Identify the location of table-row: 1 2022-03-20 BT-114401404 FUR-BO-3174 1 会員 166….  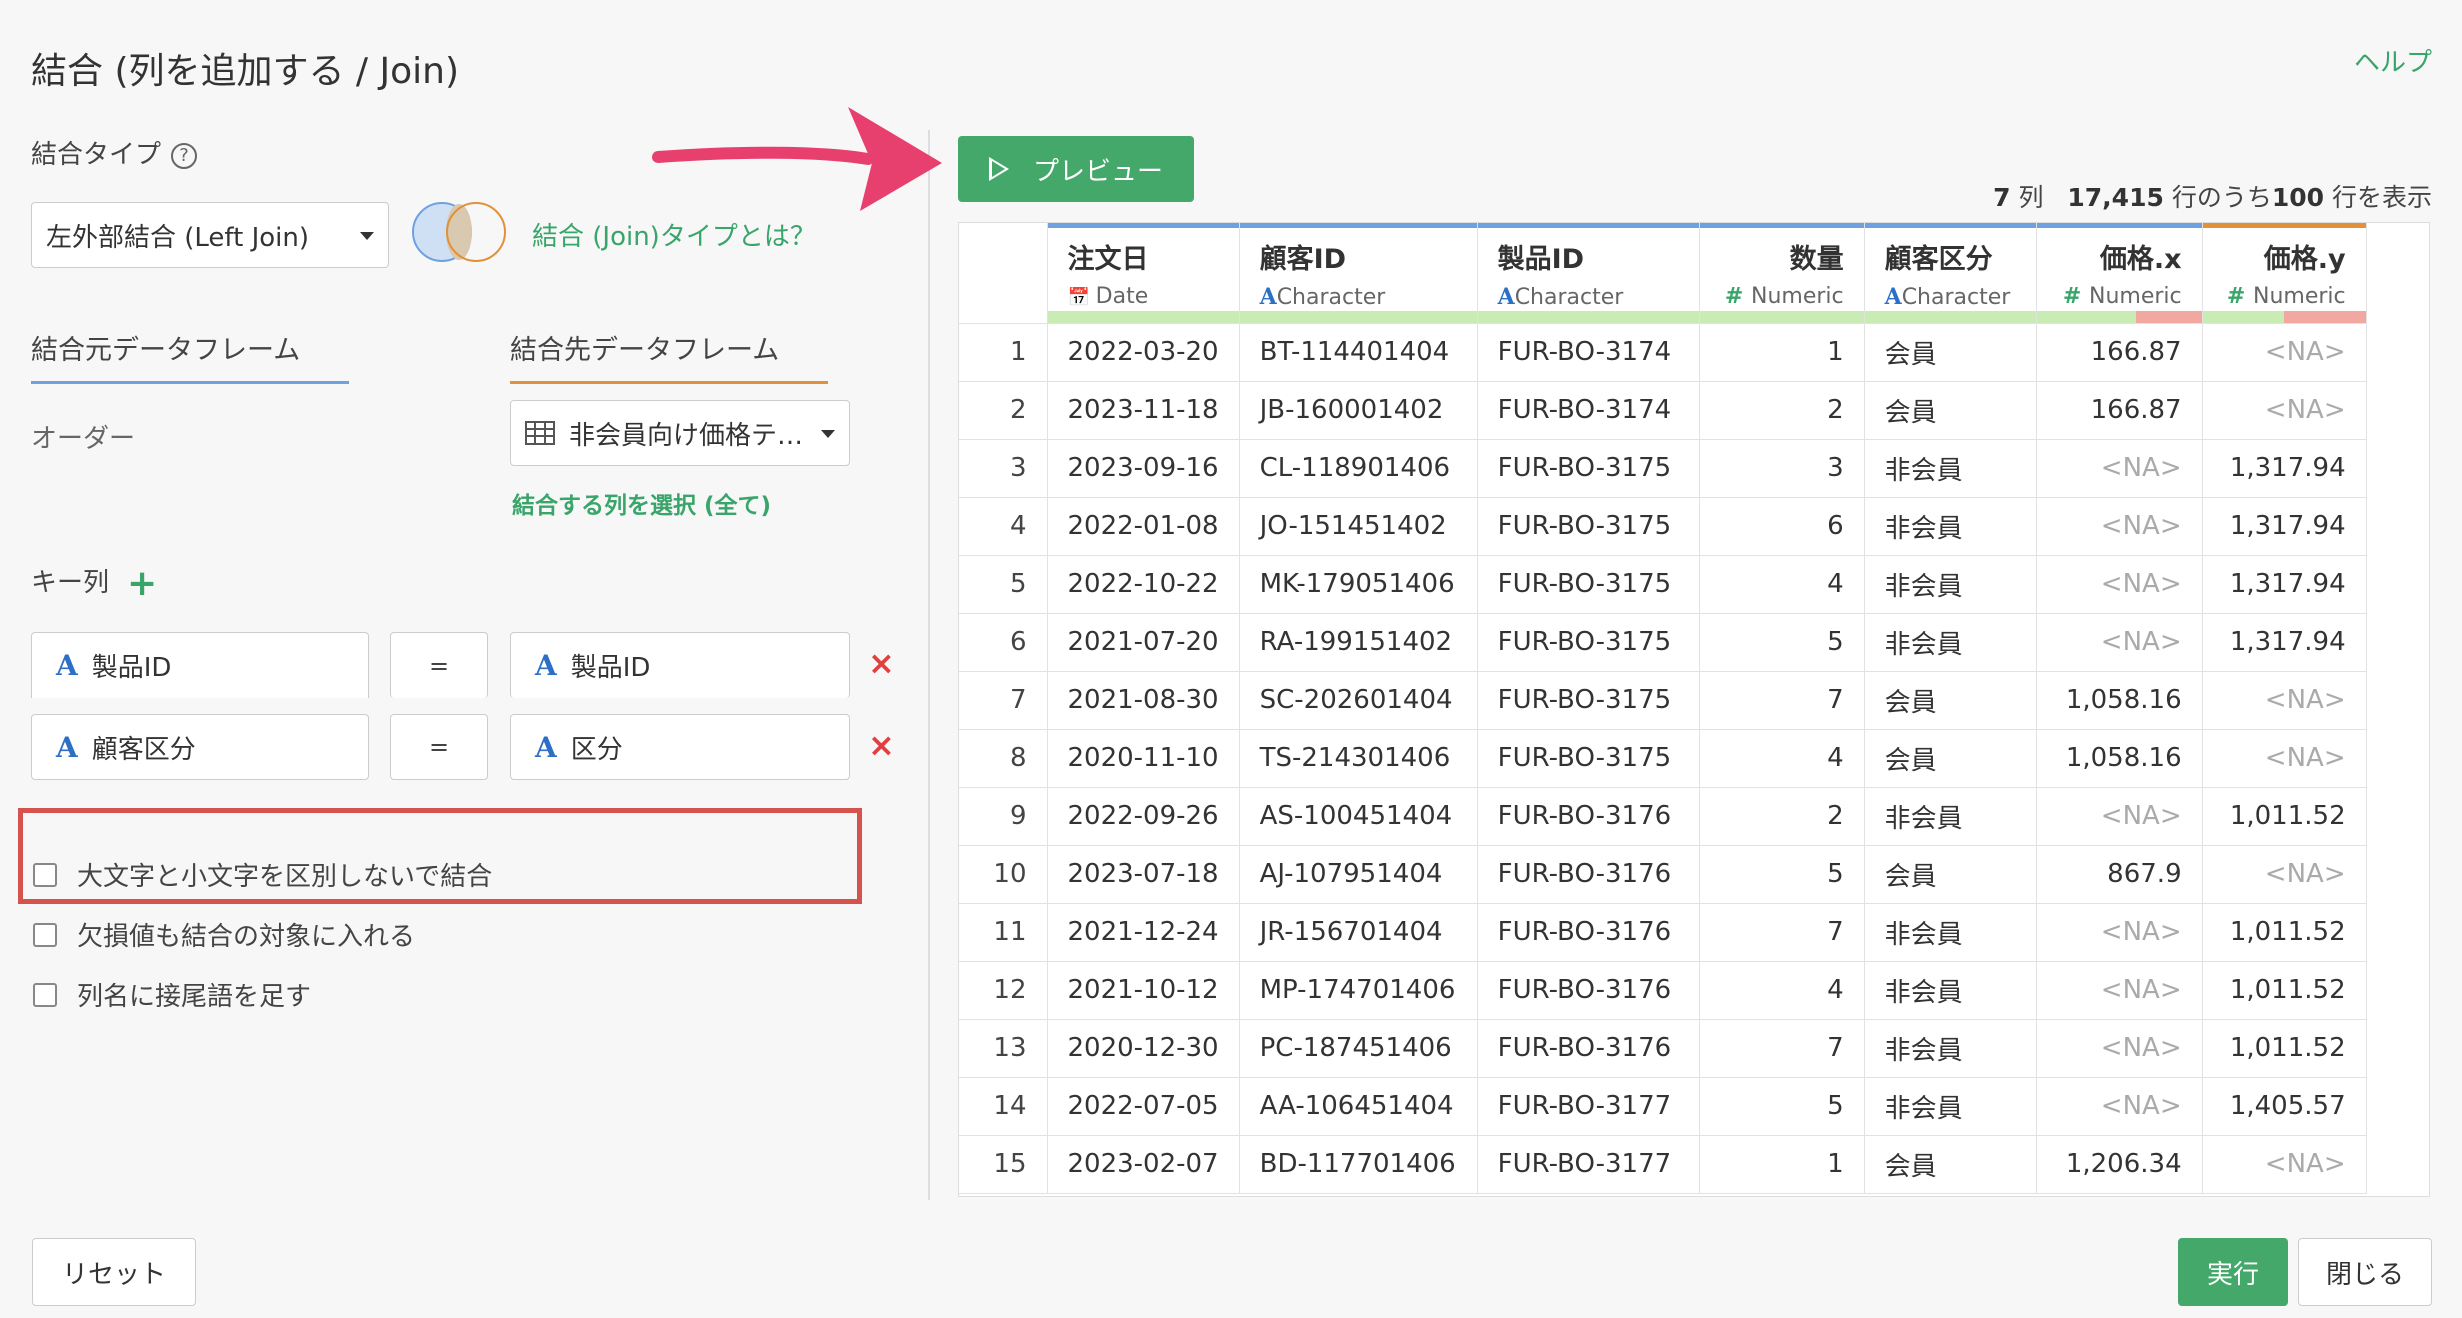
(1663, 352).